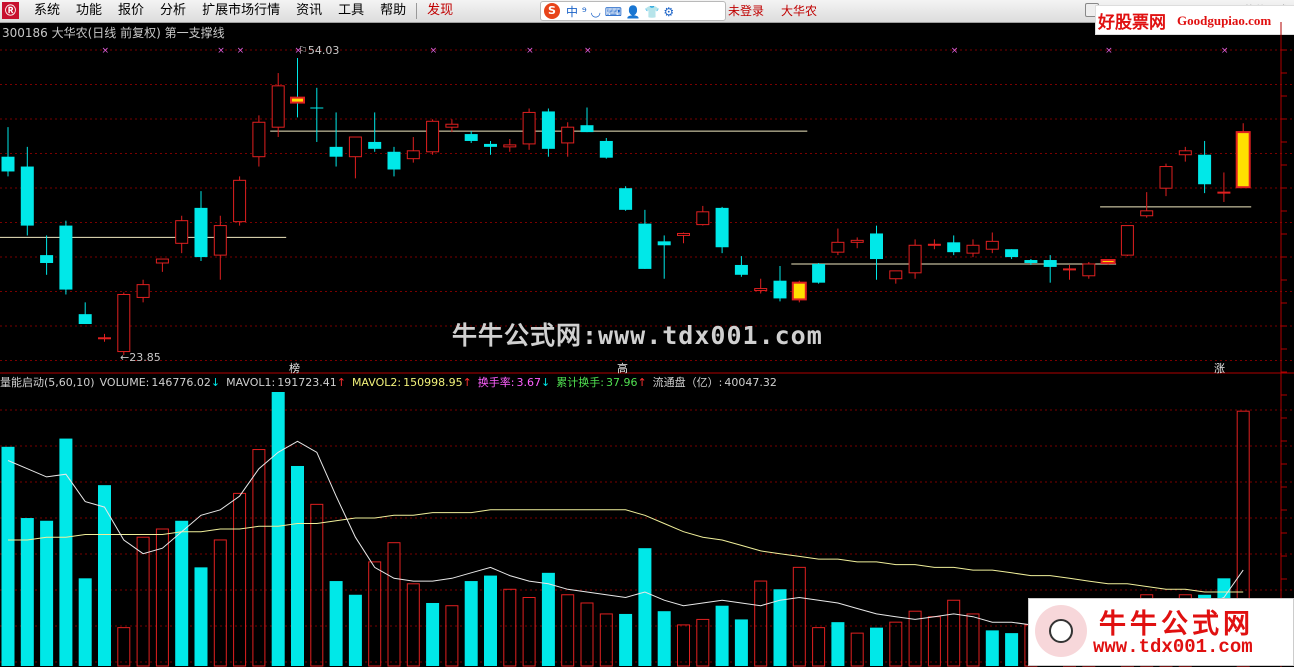  I want to click on marker-gao: 高, so click(622, 368).